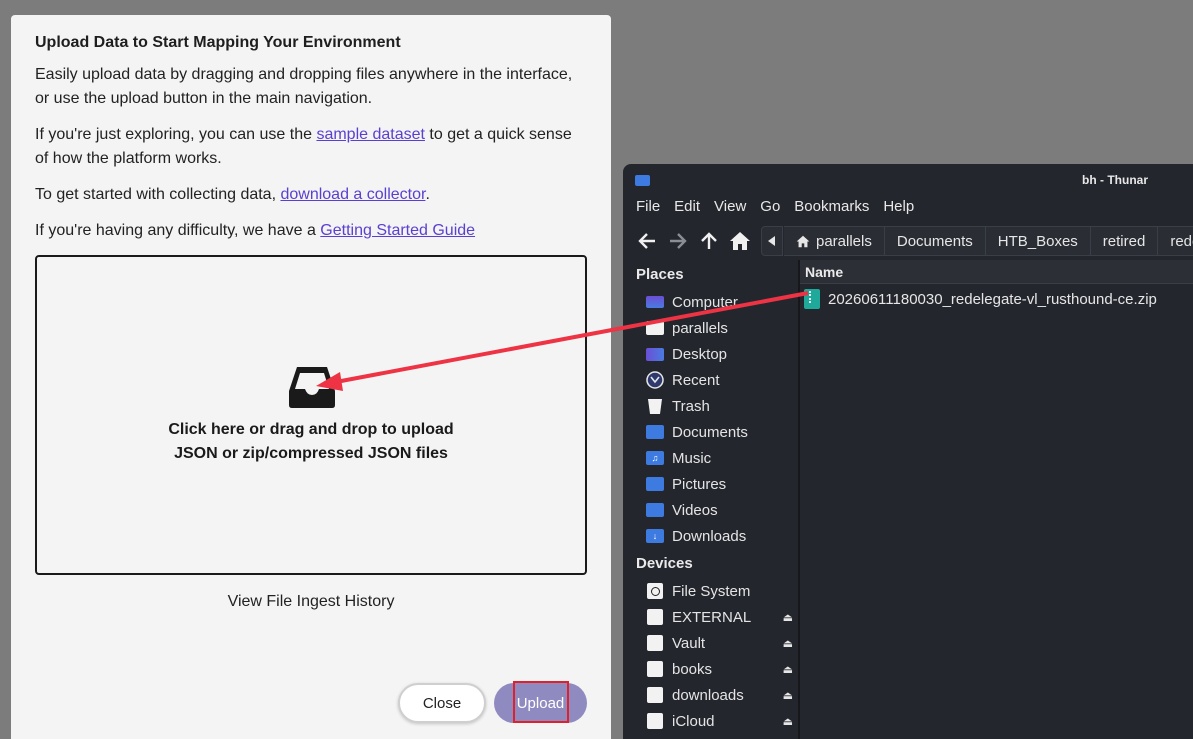 The height and width of the screenshot is (739, 1193). What do you see at coordinates (831, 209) in the screenshot?
I see `menu-bookmarks: Bookmarks` at bounding box center [831, 209].